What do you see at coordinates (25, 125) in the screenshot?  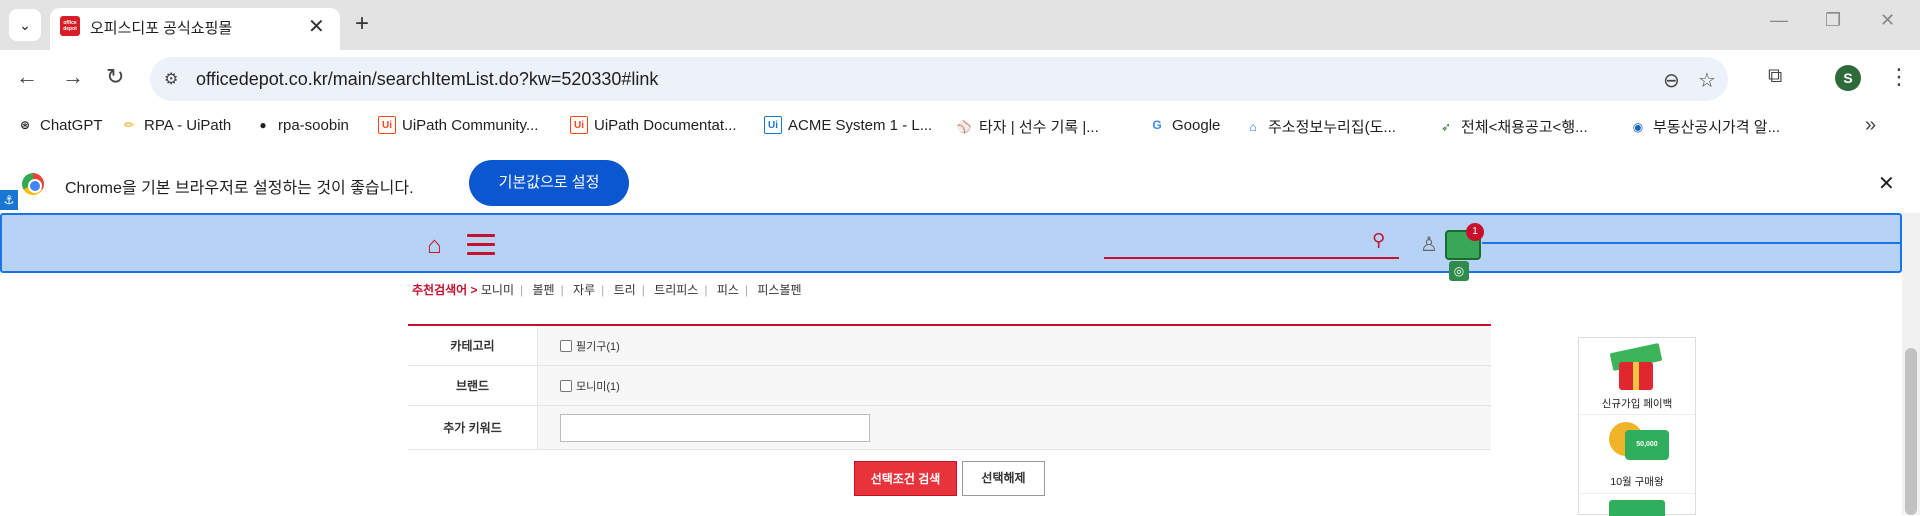 I see `chatgpt-icon: ⊛` at bounding box center [25, 125].